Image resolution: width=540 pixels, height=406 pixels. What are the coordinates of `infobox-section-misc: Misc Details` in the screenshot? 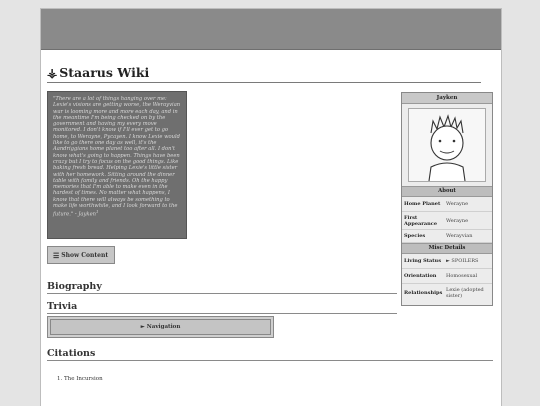 It's located at (447, 248).